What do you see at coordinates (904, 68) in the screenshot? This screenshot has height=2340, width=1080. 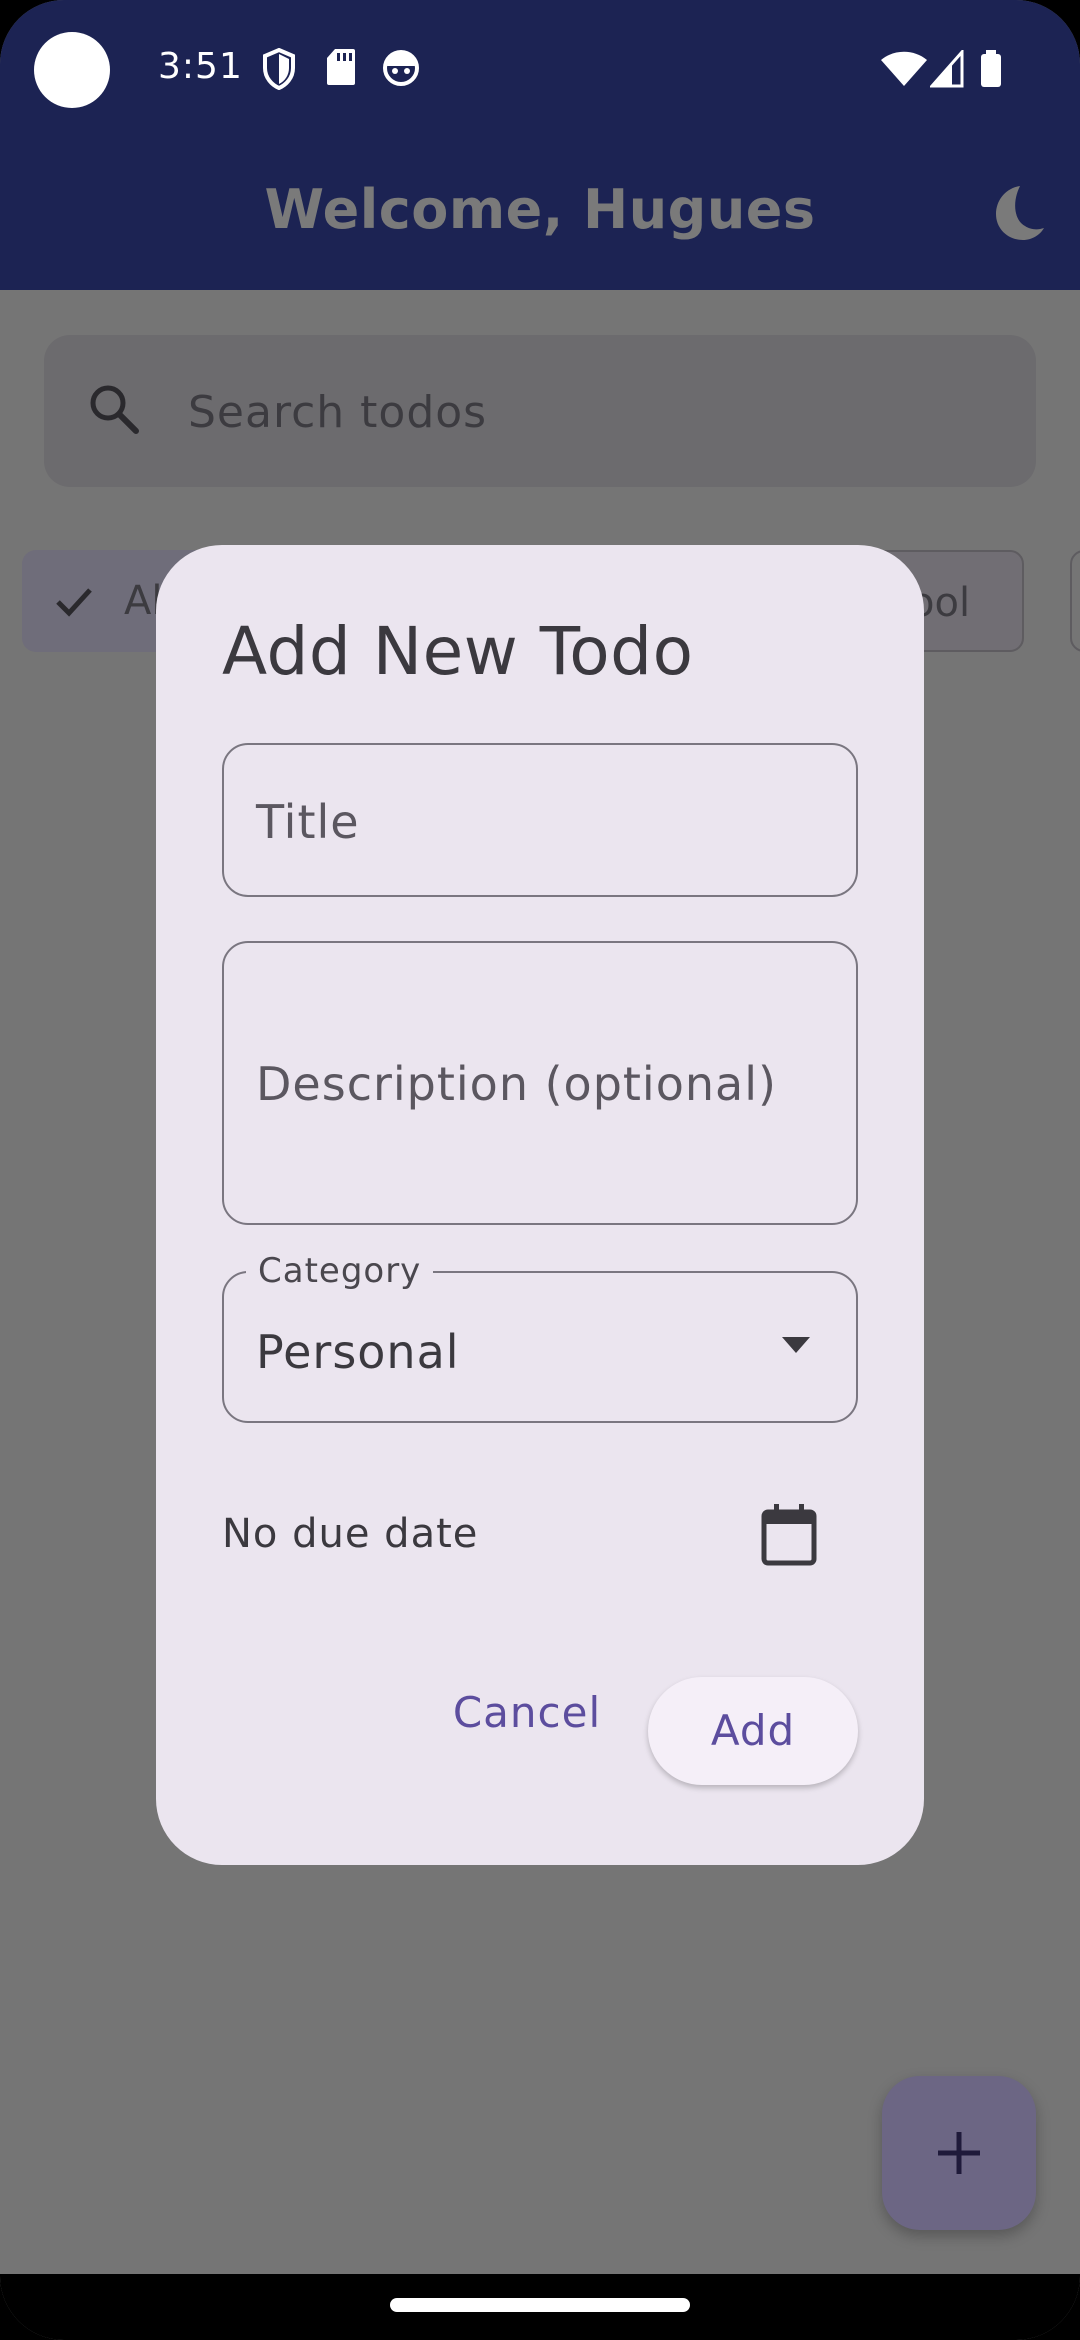 I see `wifi-icon` at bounding box center [904, 68].